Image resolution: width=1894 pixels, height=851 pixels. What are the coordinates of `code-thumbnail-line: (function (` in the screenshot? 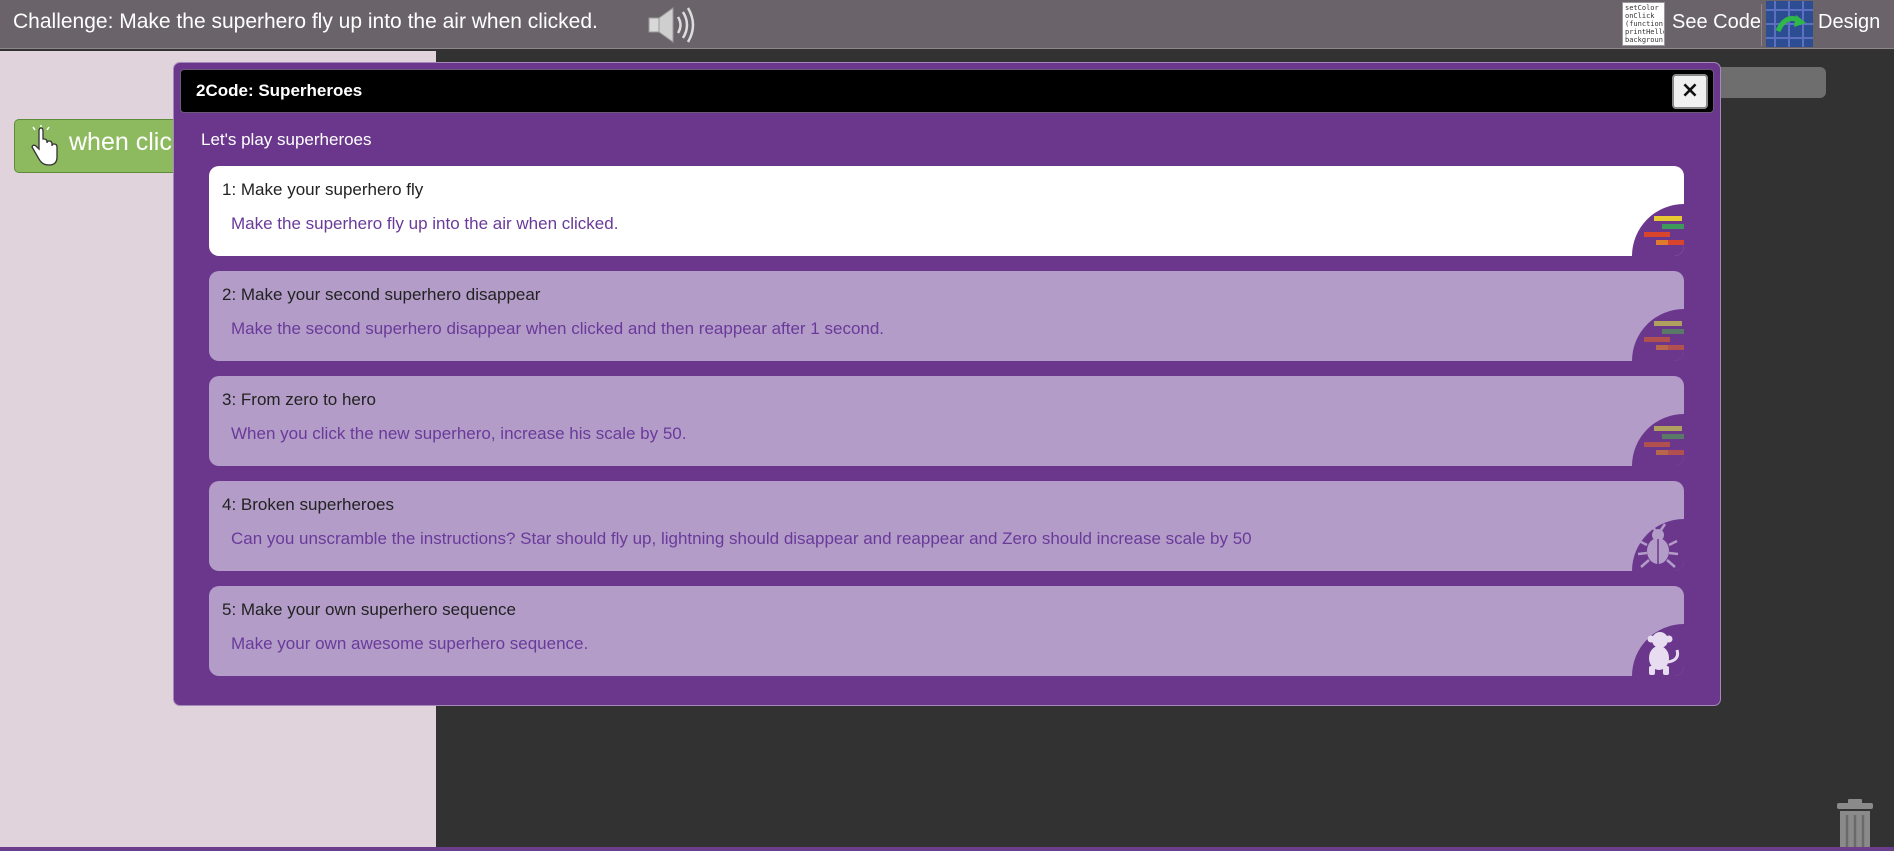 It's located at (1644, 24).